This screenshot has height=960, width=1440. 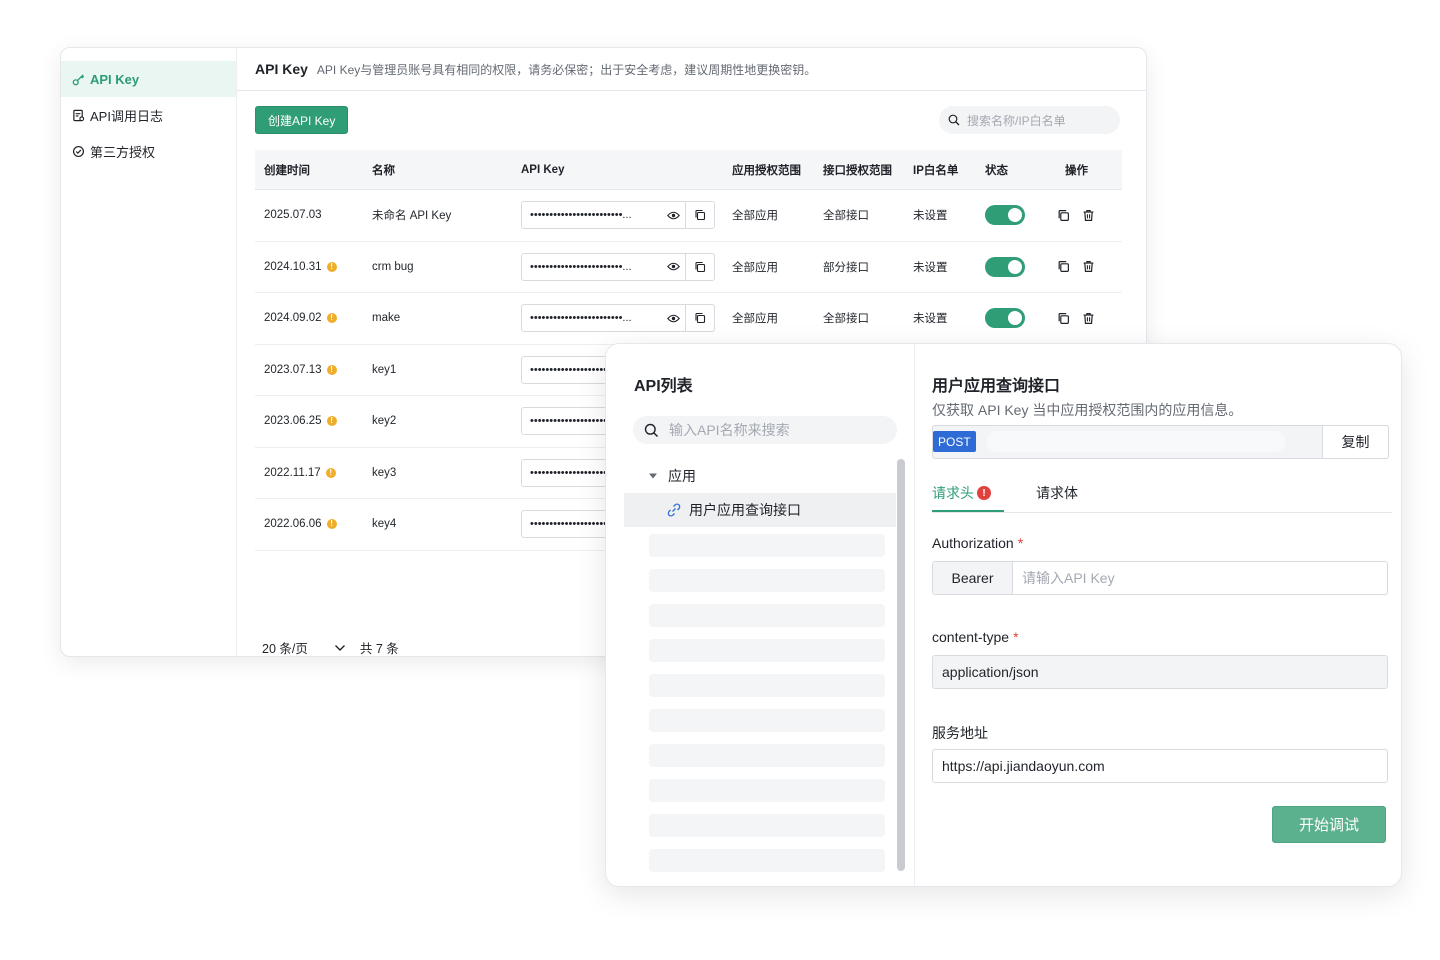 What do you see at coordinates (971, 637) in the screenshot?
I see `content-type-label-text: content-type` at bounding box center [971, 637].